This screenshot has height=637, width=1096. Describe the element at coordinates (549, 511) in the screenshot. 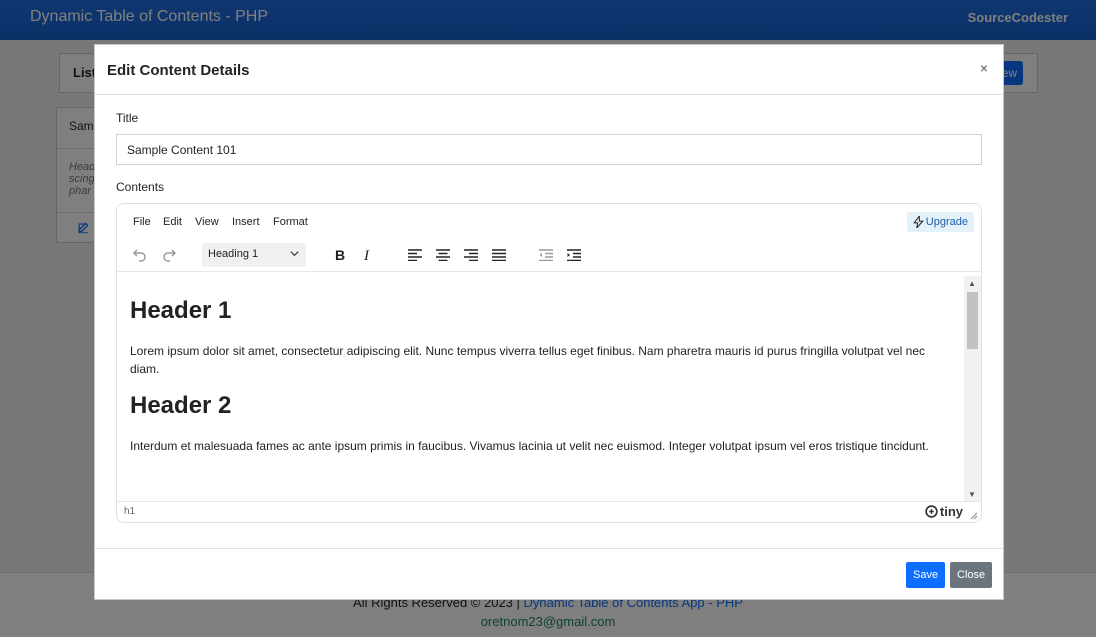

I see `editor-statusbar: h1 tiny` at that location.